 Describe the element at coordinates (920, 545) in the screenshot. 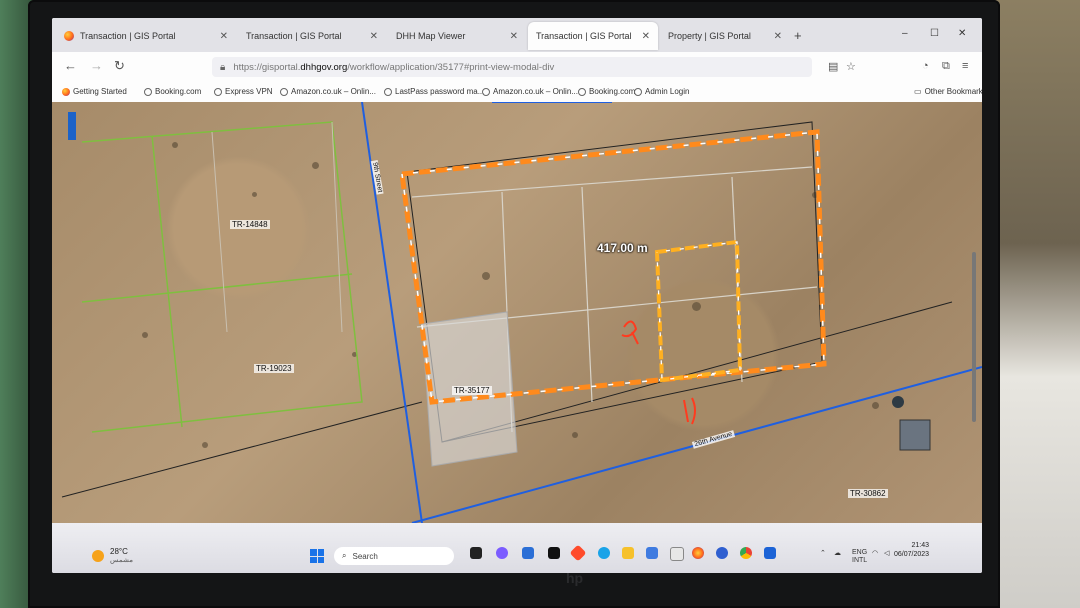

I see `clock-time: 21:43` at that location.